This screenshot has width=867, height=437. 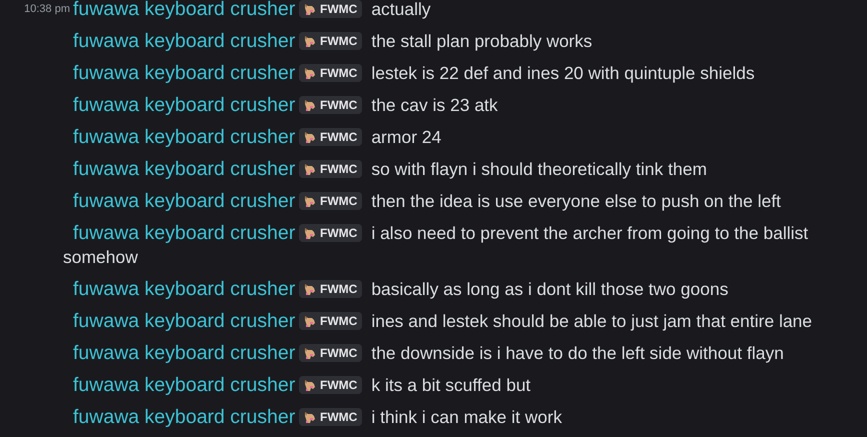 What do you see at coordinates (591, 321) in the screenshot?
I see `message-text: ines and lestek should be able to just jam that entire lane` at bounding box center [591, 321].